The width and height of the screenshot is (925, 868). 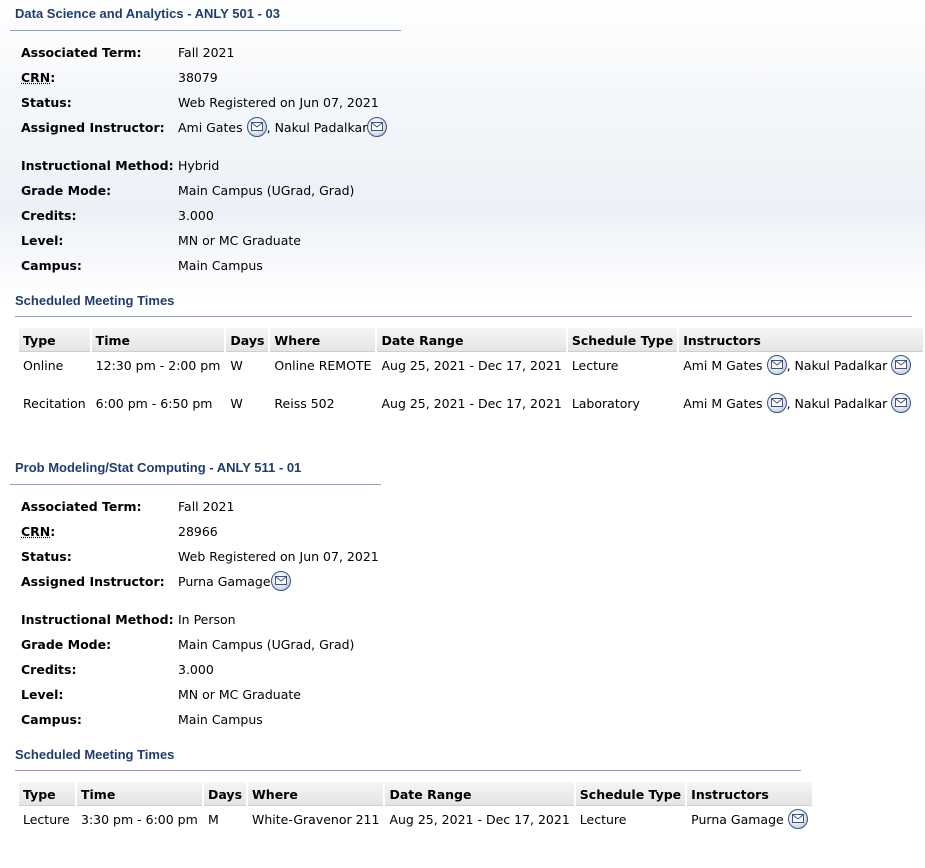 I want to click on course-title-rule, so click(x=205, y=30).